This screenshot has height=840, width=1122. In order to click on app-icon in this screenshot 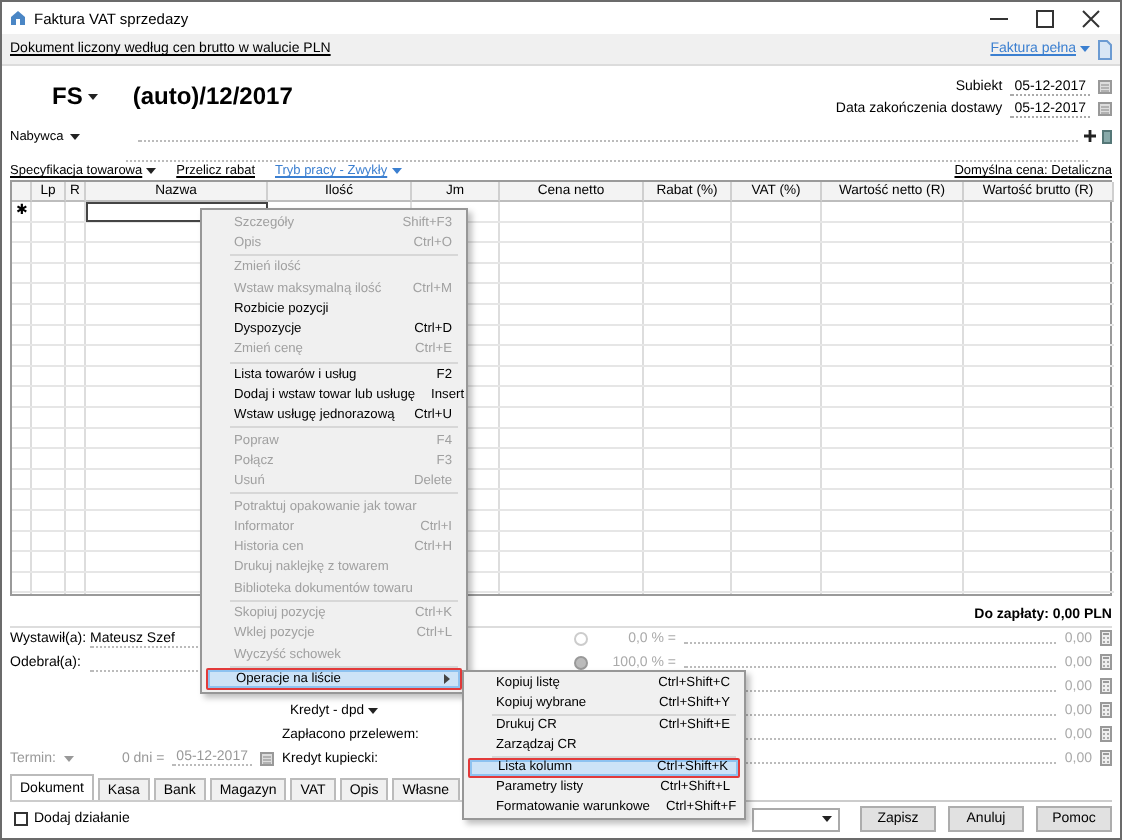, I will do `click(18, 18)`.